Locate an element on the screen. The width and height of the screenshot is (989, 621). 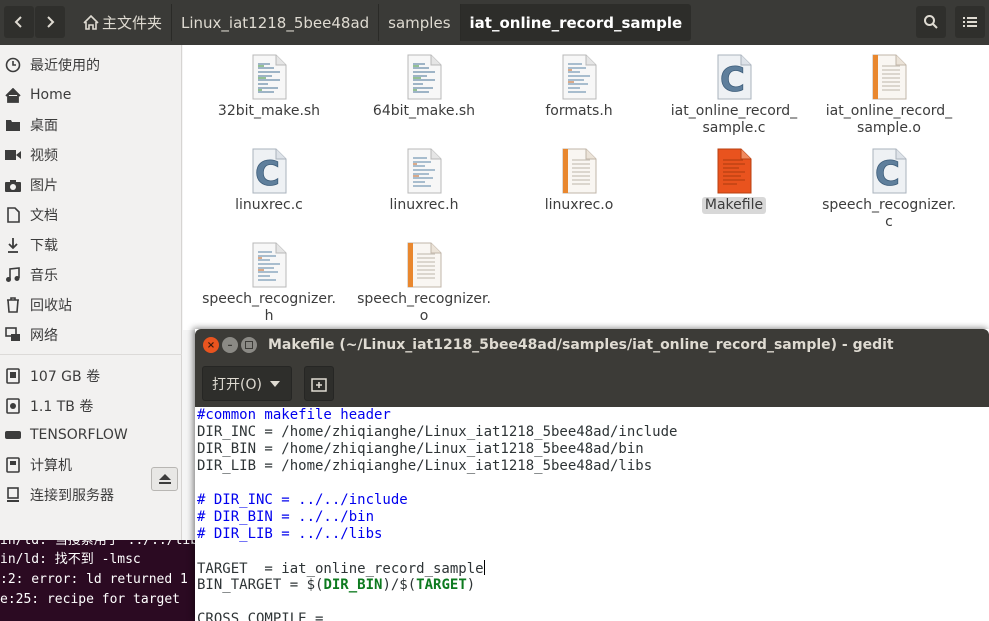
server-icon is located at coordinates (13, 495).